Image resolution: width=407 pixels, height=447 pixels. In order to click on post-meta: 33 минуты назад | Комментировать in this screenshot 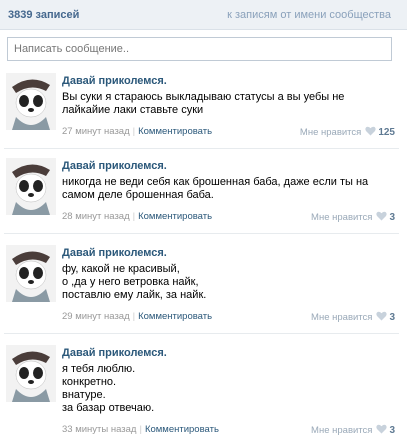, I will do `click(140, 429)`.